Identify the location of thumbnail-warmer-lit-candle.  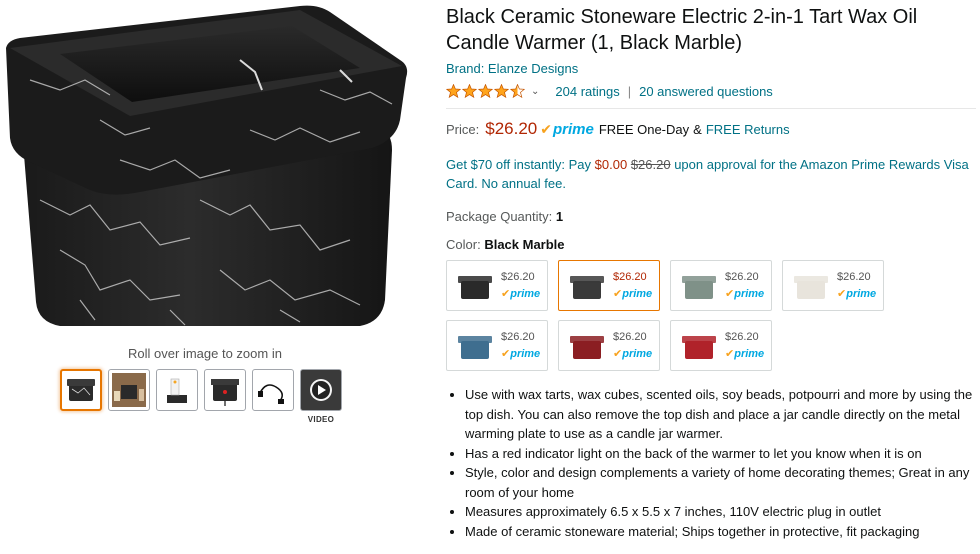
(177, 390).